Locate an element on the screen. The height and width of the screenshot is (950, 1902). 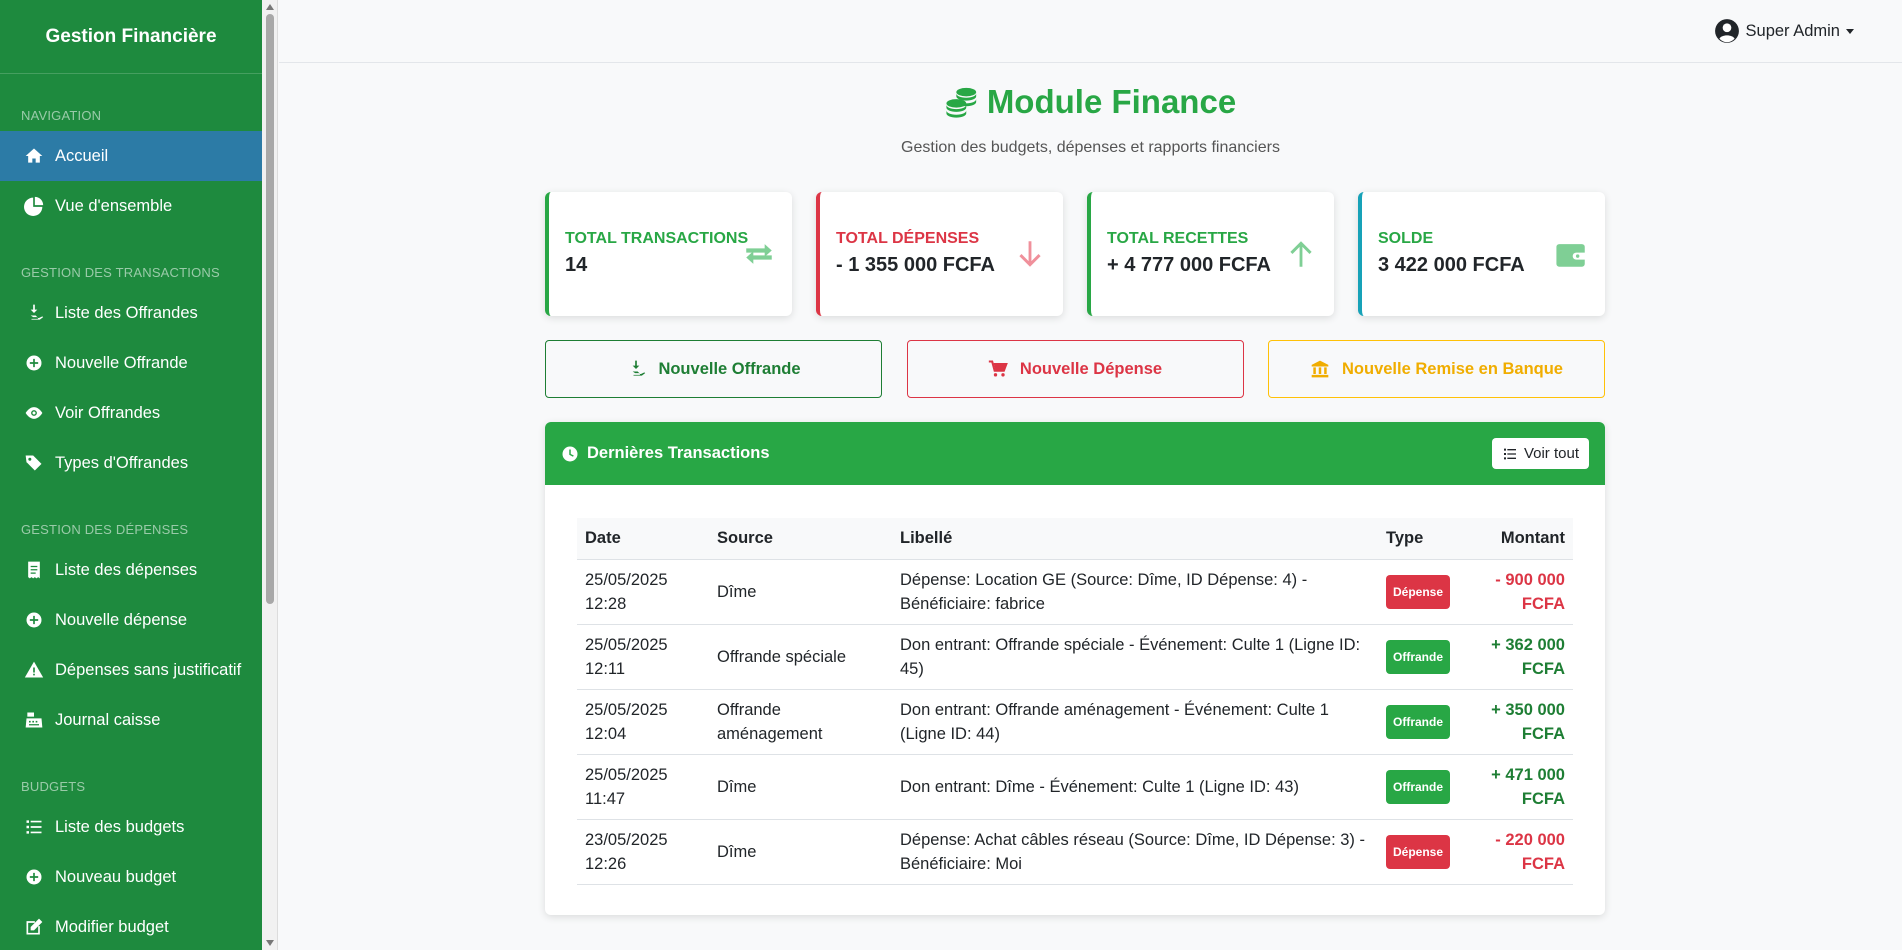
amount-value: + 362 000 is located at coordinates (1528, 644).